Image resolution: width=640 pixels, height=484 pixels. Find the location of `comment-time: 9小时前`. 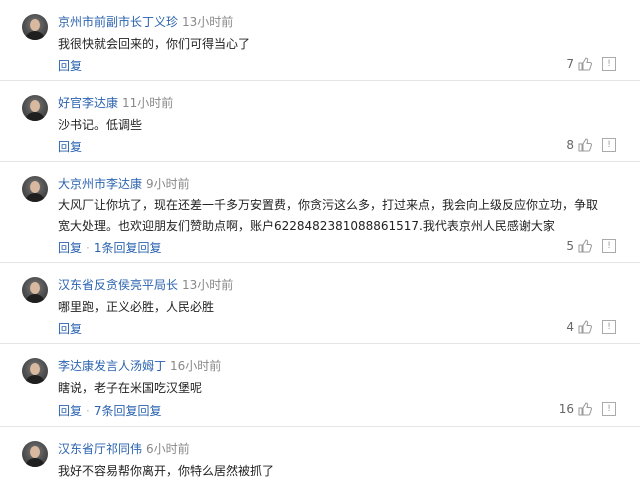

comment-time: 9小时前 is located at coordinates (168, 184).